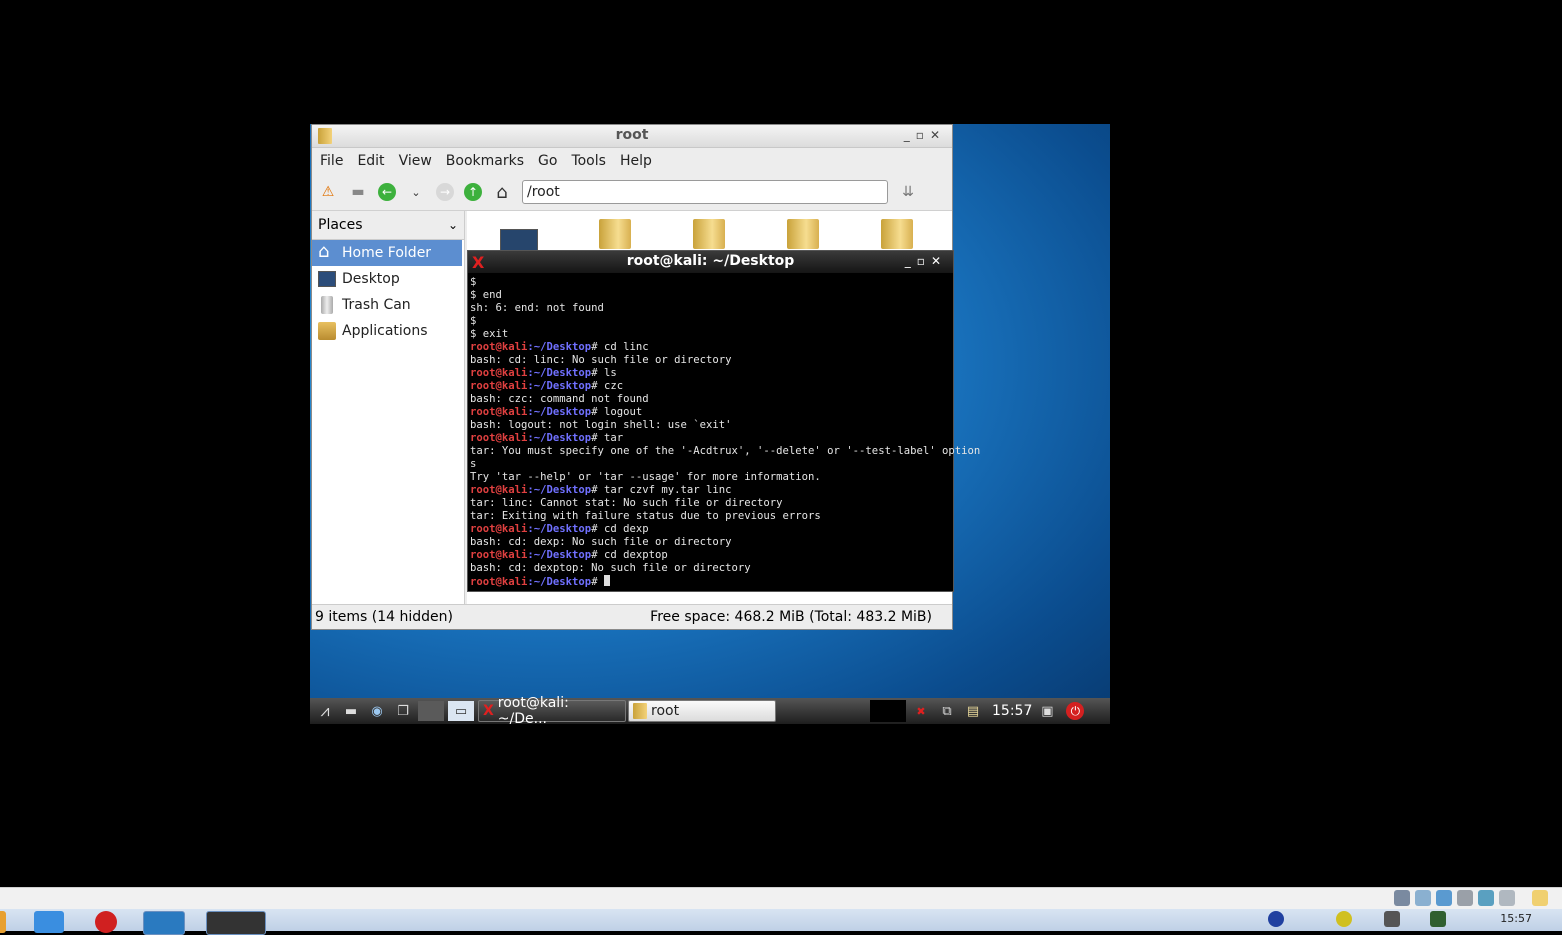 The height and width of the screenshot is (935, 1562). What do you see at coordinates (485, 161) in the screenshot?
I see `menu-bookmarks: Bookmarks` at bounding box center [485, 161].